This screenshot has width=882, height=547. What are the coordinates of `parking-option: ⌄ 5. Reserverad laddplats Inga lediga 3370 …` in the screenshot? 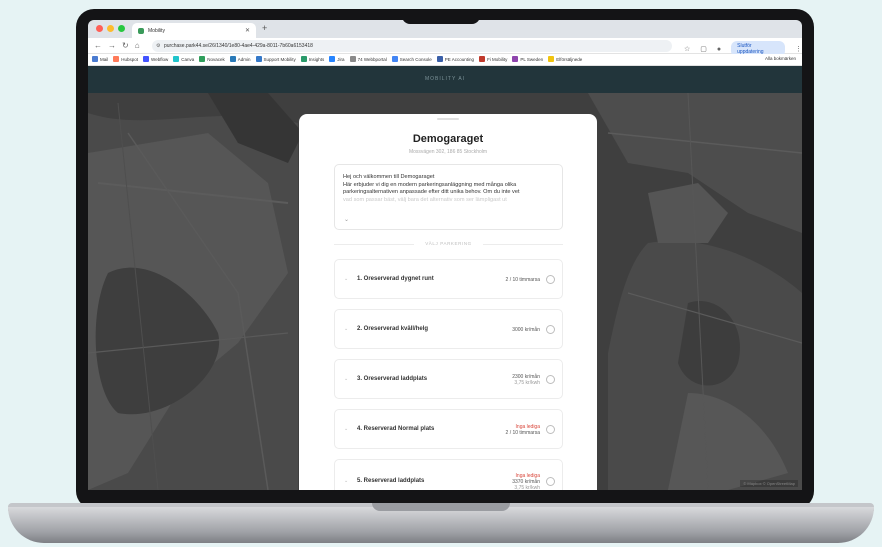 It's located at (448, 474).